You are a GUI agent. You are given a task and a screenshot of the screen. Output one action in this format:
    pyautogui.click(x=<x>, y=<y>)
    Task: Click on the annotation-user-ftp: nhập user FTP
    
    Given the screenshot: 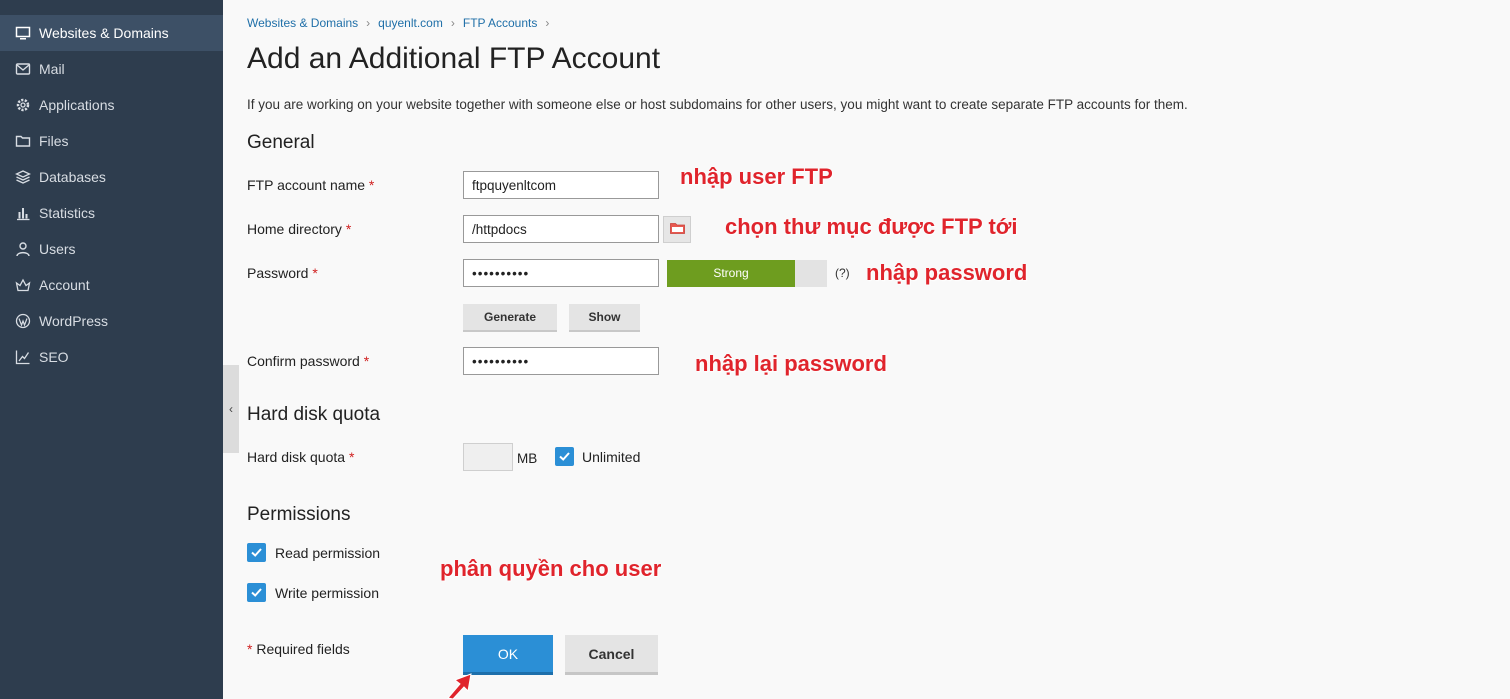 What is the action you would take?
    pyautogui.click(x=756, y=176)
    